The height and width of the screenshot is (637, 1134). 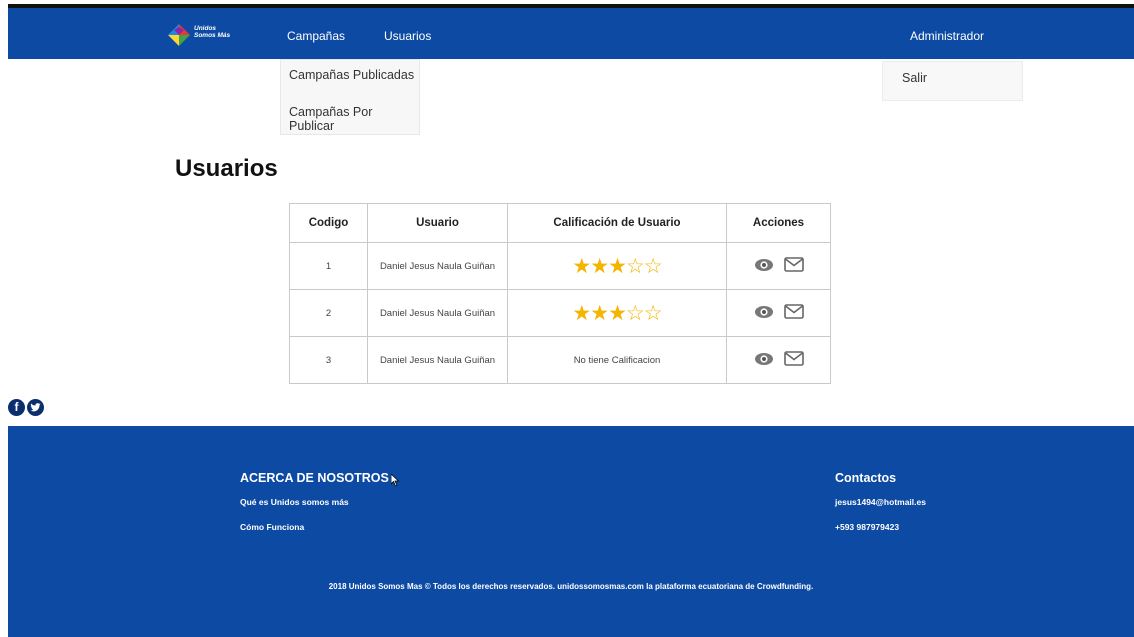 What do you see at coordinates (395, 480) in the screenshot?
I see `mouse-cursor-icon` at bounding box center [395, 480].